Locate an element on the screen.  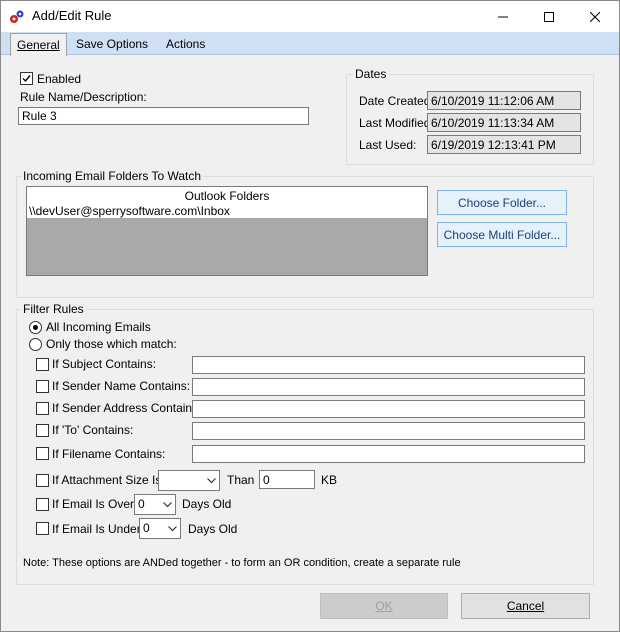
list-item: \\devUser@sperrysoftware.com\Inbox is located at coordinates (129, 211).